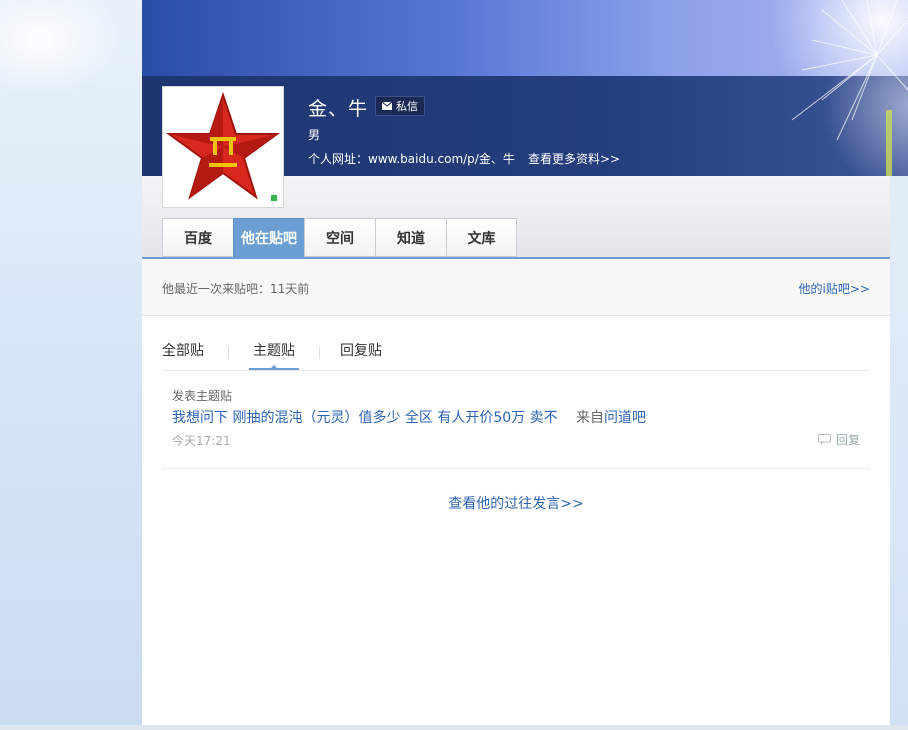 This screenshot has width=908, height=730. I want to click on subtab-all-posts: 全部贴, so click(185, 353).